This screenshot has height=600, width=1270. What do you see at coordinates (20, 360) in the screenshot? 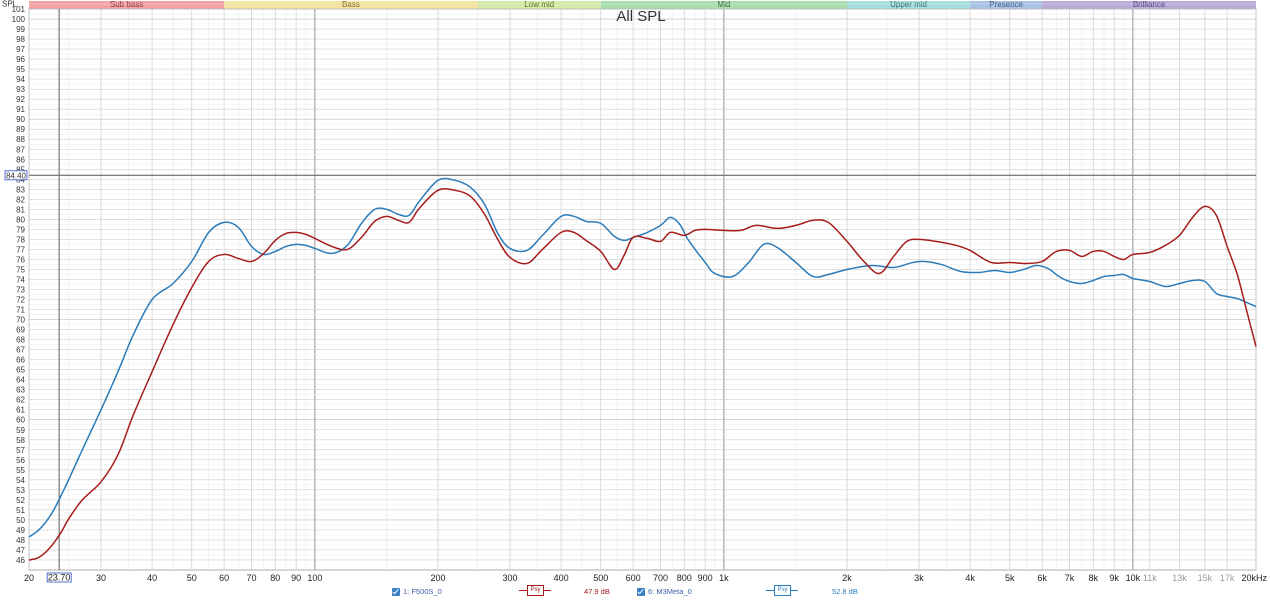
I see `y-tick-label: 66` at bounding box center [20, 360].